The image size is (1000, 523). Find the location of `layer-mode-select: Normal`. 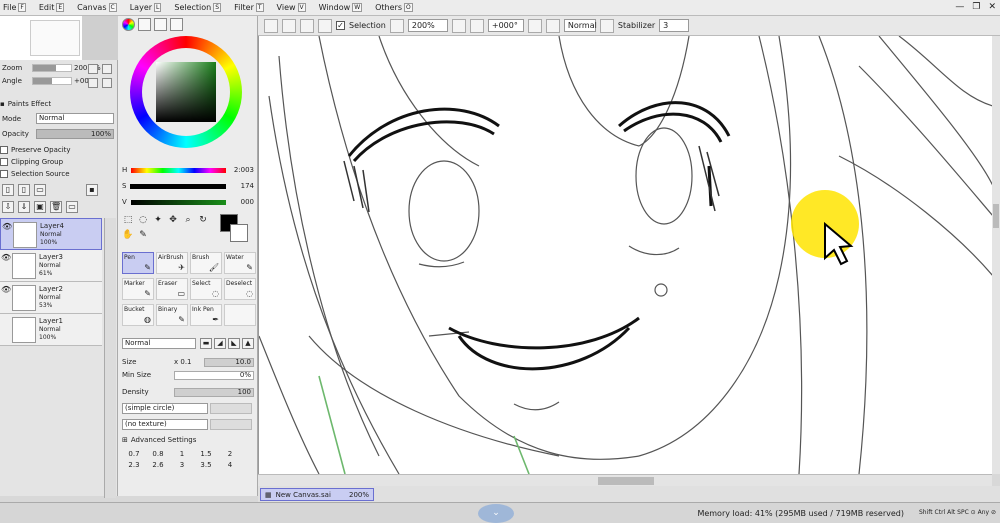

layer-mode-select: Normal is located at coordinates (75, 118).